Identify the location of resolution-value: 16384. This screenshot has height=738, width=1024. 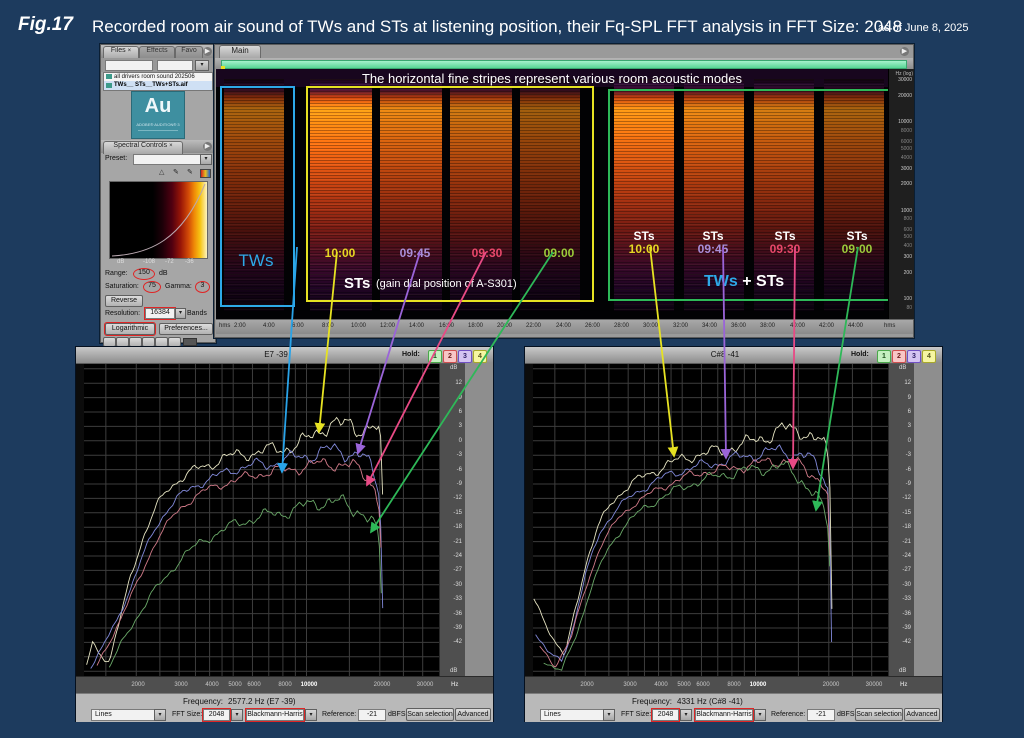
(160, 313).